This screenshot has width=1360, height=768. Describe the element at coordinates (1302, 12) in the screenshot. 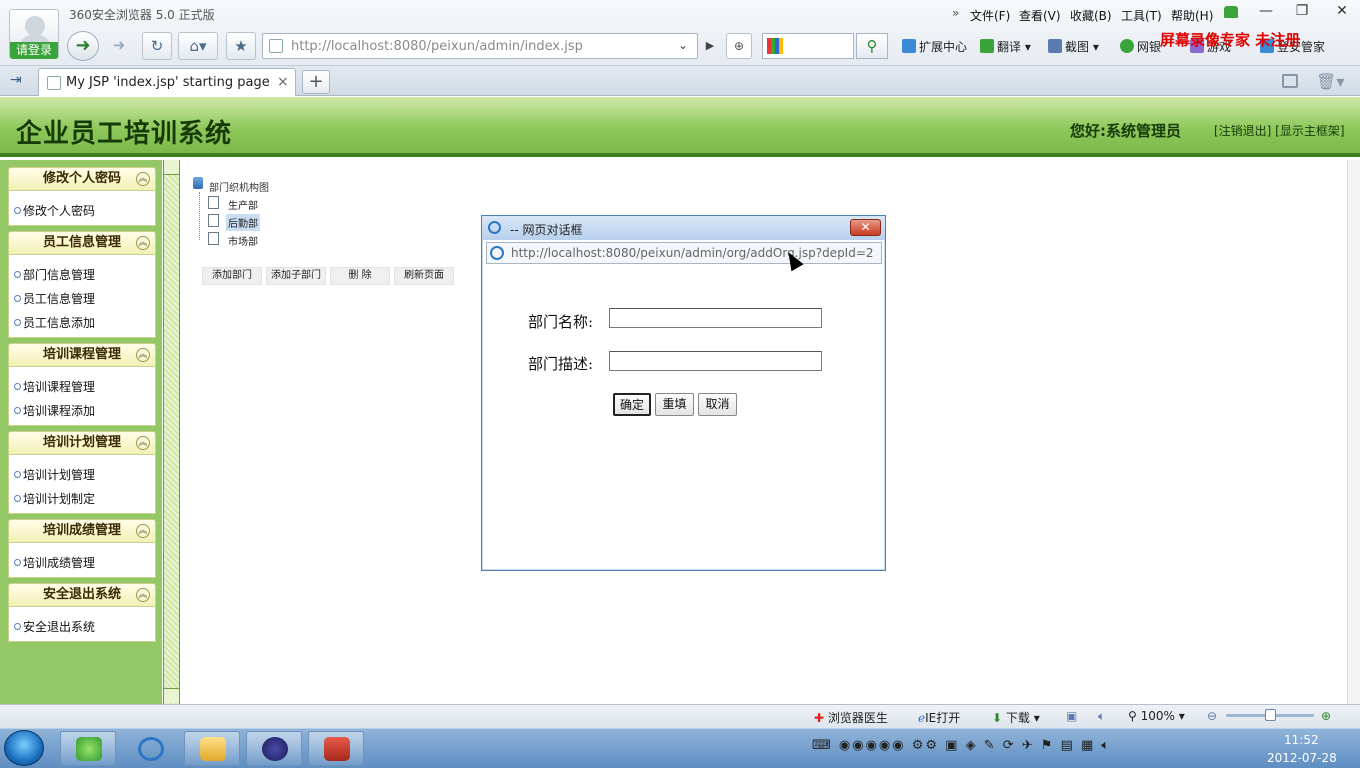

I see `restore-button: ❐` at that location.